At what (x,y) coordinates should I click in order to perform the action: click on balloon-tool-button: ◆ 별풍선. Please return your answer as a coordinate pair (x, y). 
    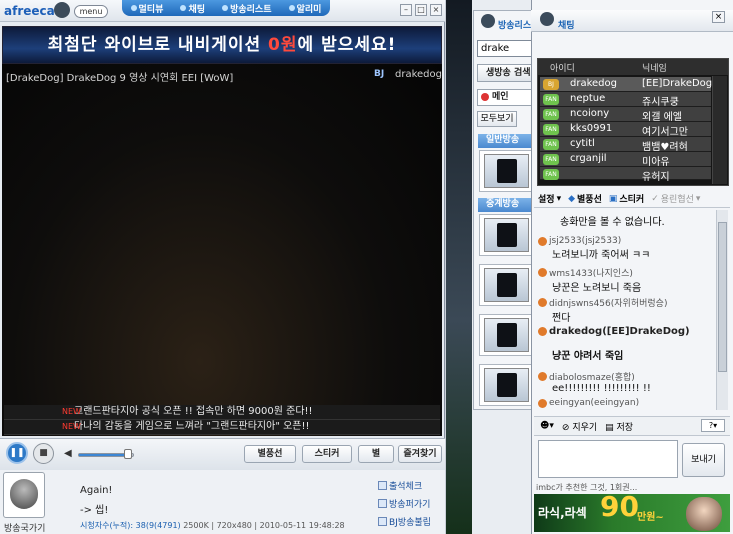
    Looking at the image, I should click on (585, 199).